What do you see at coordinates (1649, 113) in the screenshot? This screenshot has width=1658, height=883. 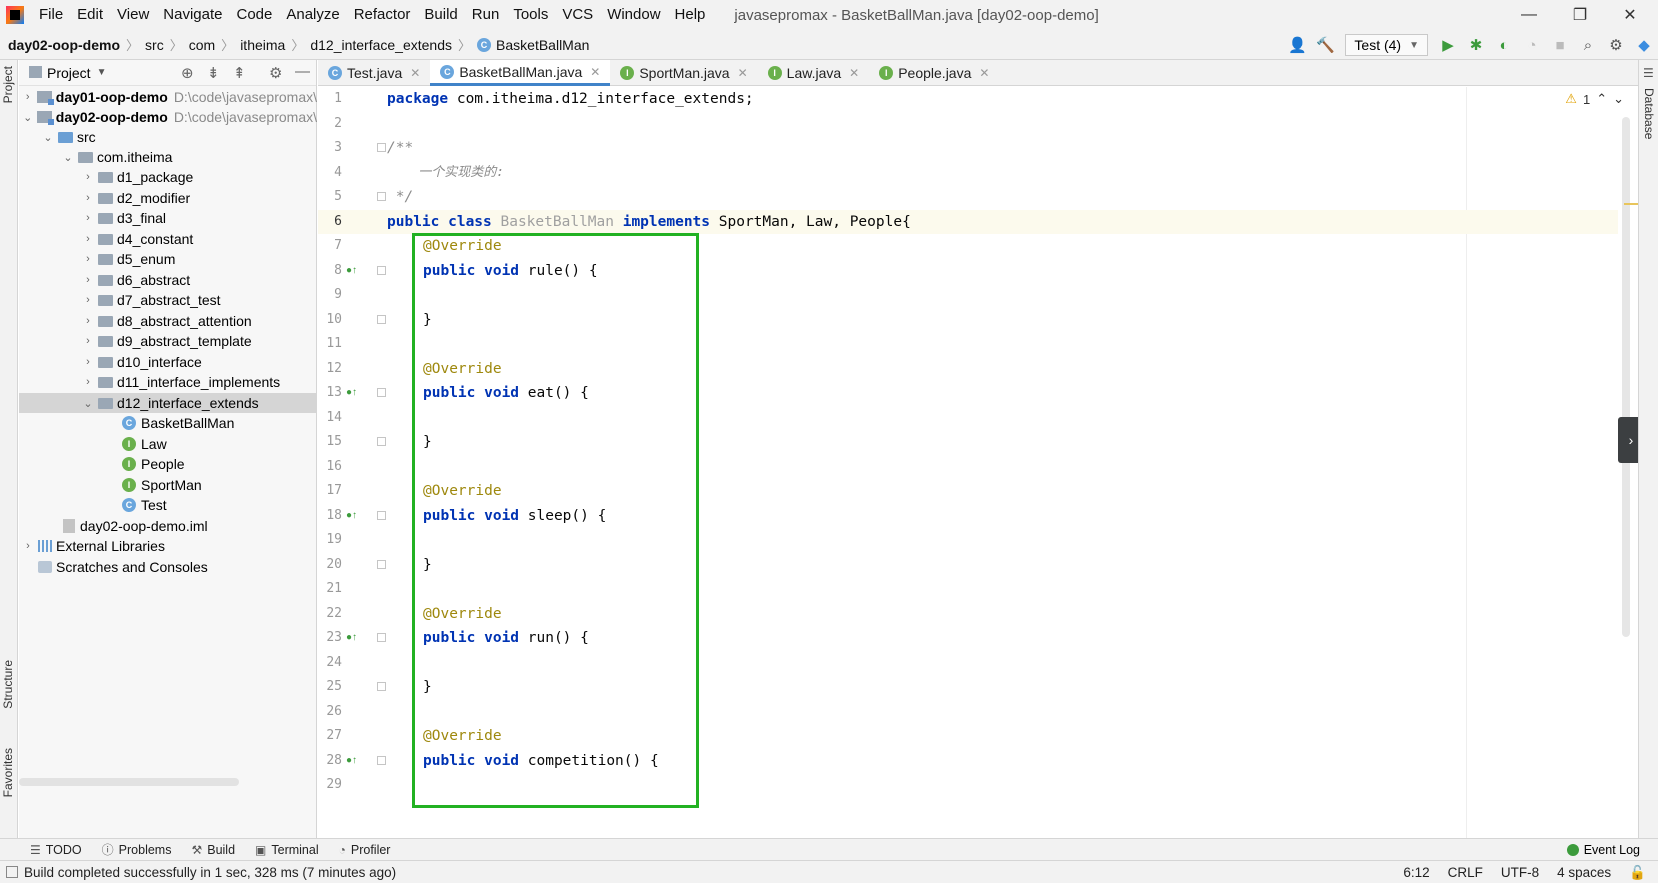 I see `database-tool-tab: Database` at bounding box center [1649, 113].